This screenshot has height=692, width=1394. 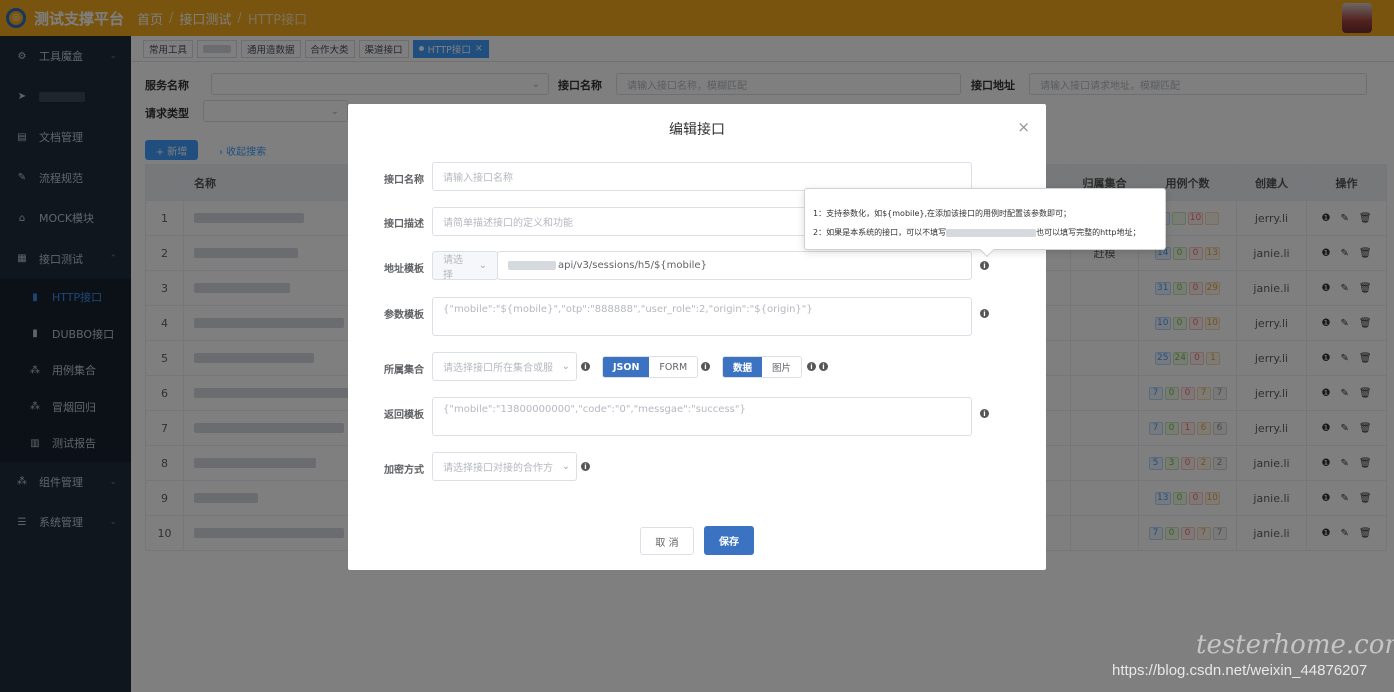 What do you see at coordinates (498, 468) in the screenshot?
I see `encrypt-placeholder: 请选择接口对接的合作方` at bounding box center [498, 468].